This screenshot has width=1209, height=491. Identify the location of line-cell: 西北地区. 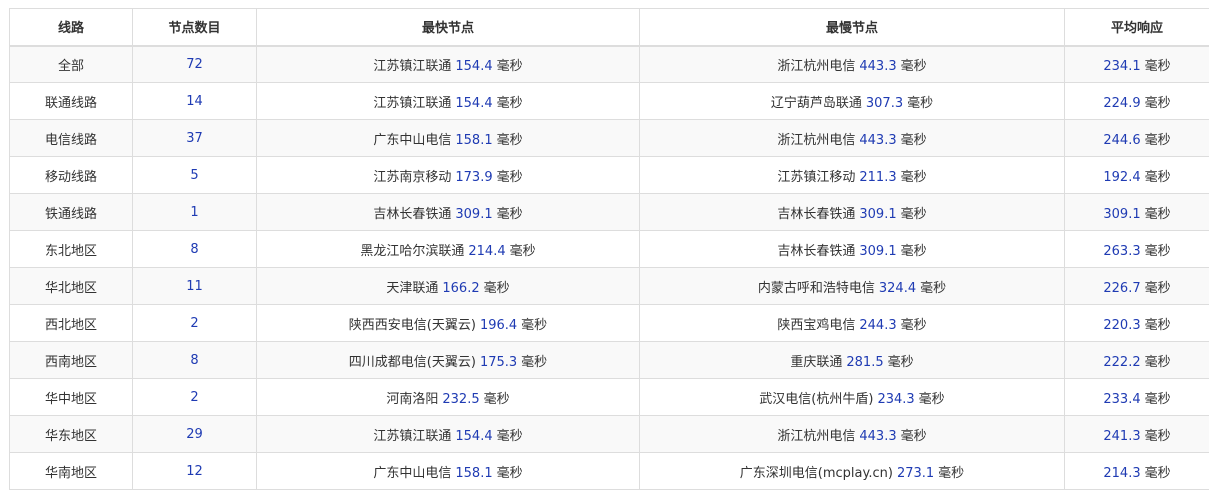
(71, 323).